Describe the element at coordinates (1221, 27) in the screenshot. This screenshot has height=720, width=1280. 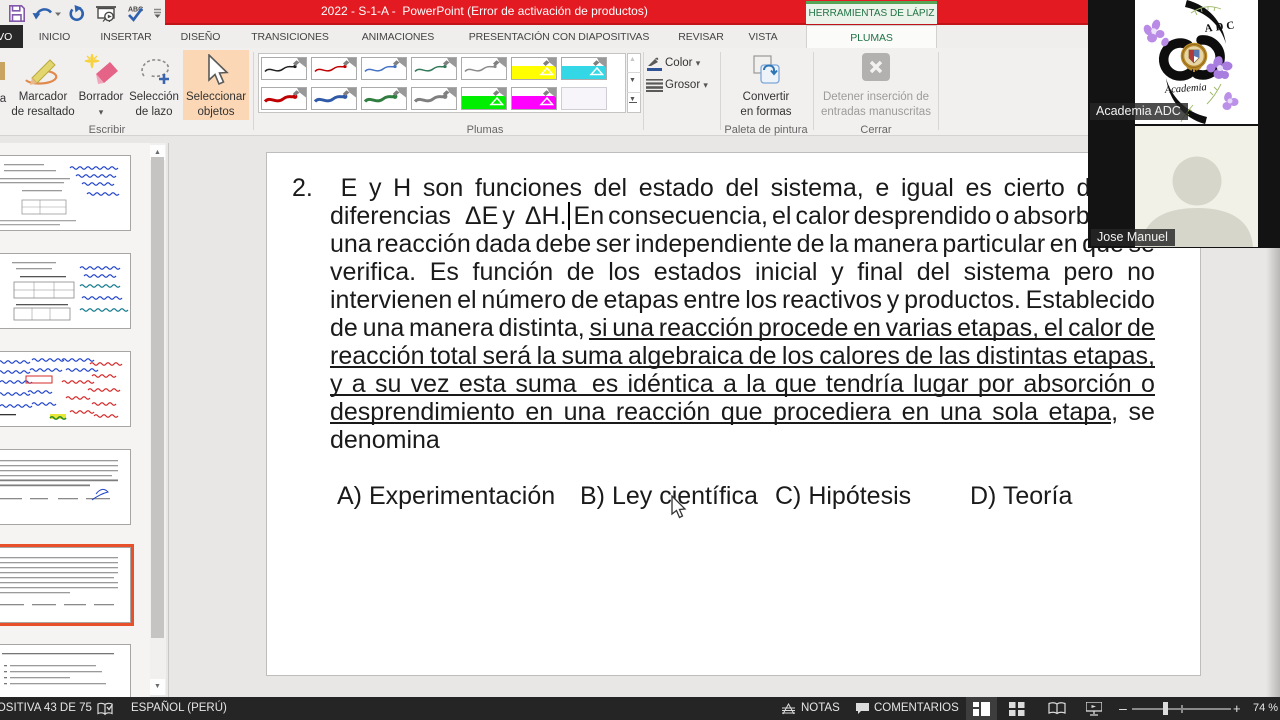
I see `svg-text: ADC` at that location.